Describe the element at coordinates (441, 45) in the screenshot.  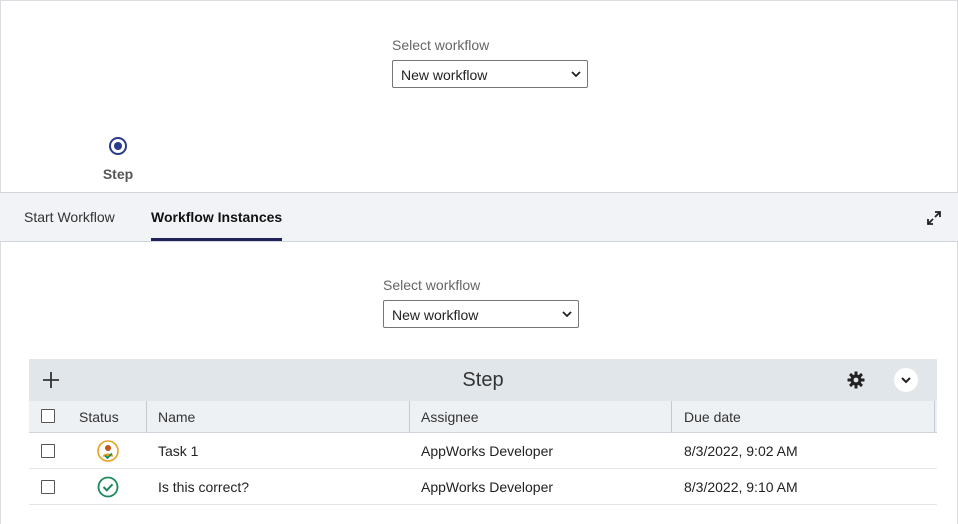
I see `top-select-label: Select workflow` at that location.